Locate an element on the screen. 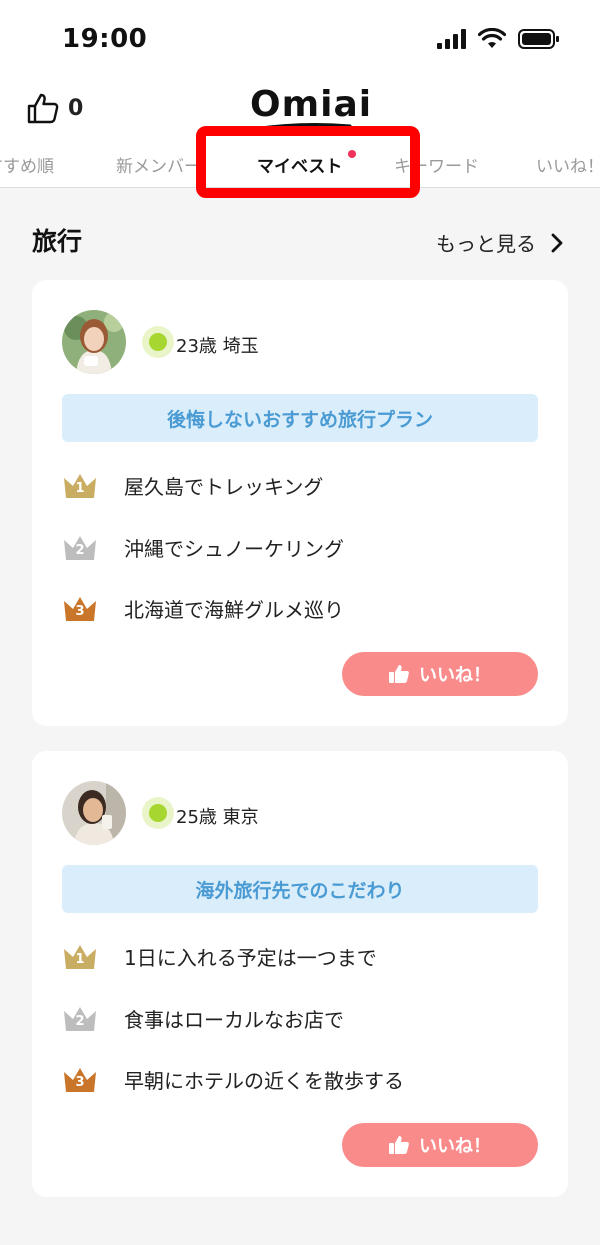 The height and width of the screenshot is (1245, 600). rank-item: 2 沖縄でシュノーケリング is located at coordinates (203, 547).